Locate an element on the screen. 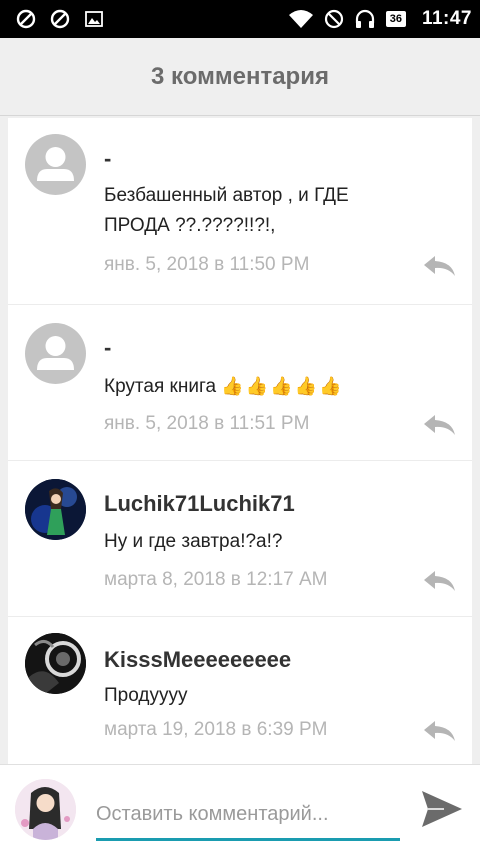  comment-text: Ну и где завтра!?а!? is located at coordinates (193, 541).